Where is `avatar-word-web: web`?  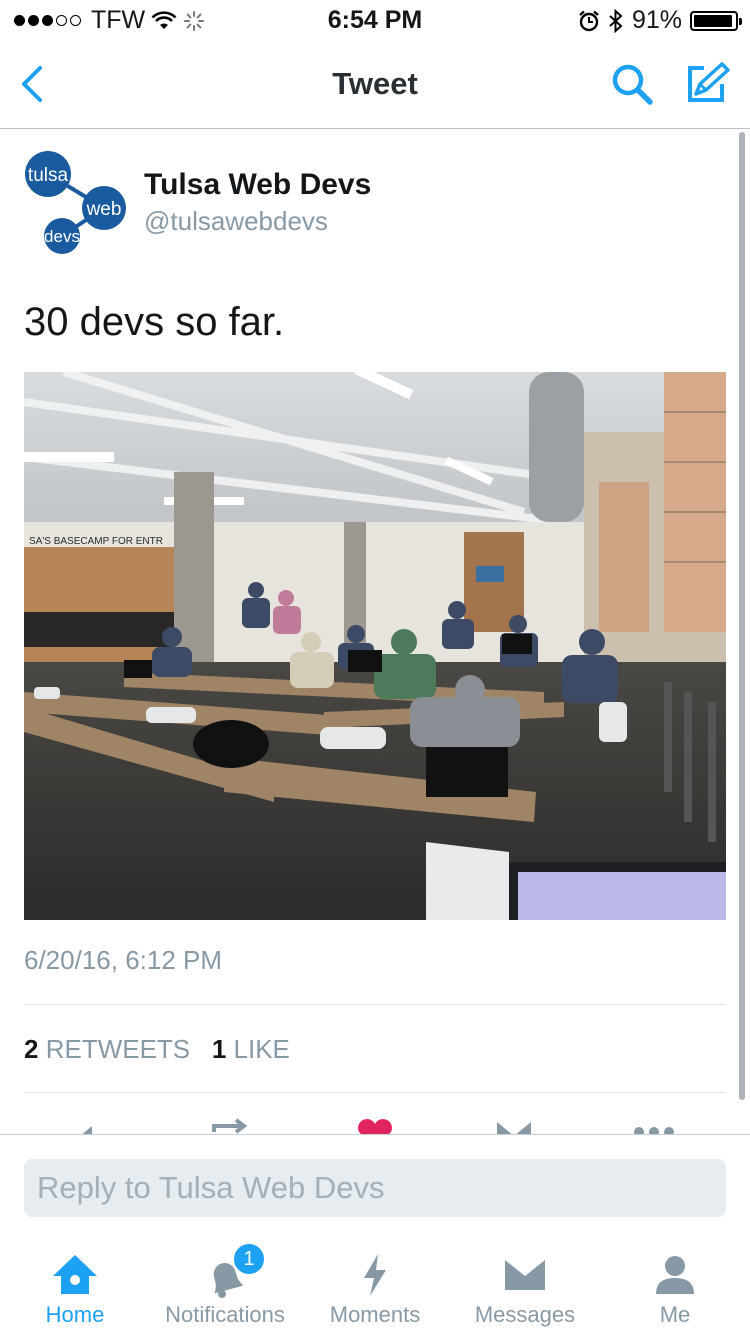
avatar-word-web: web is located at coordinates (104, 209).